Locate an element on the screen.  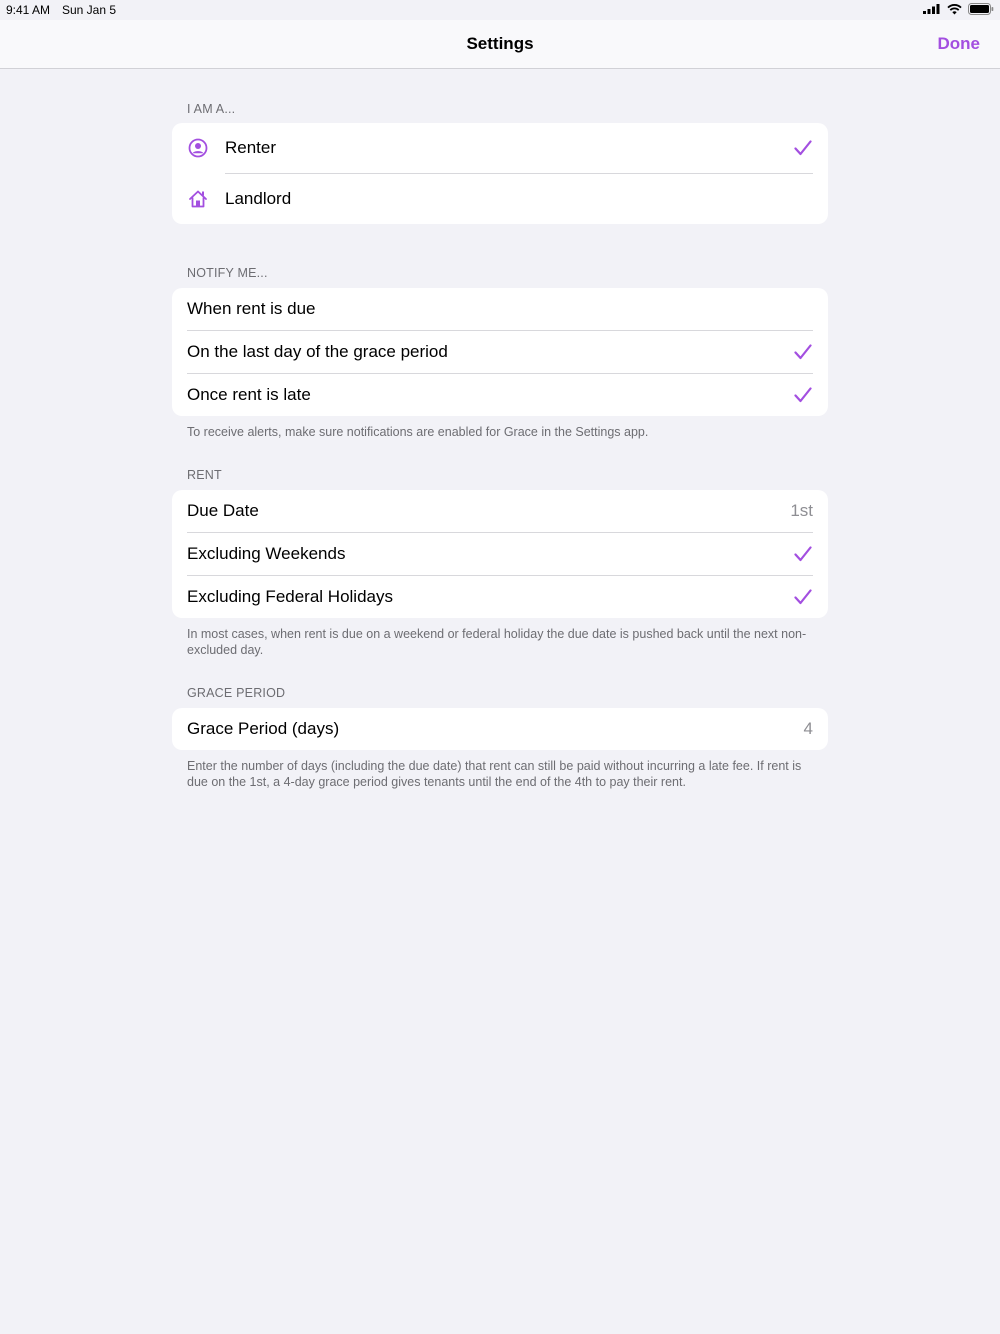
notify-label-last-grace-day: On the last day of the grace period is located at coordinates (317, 351).